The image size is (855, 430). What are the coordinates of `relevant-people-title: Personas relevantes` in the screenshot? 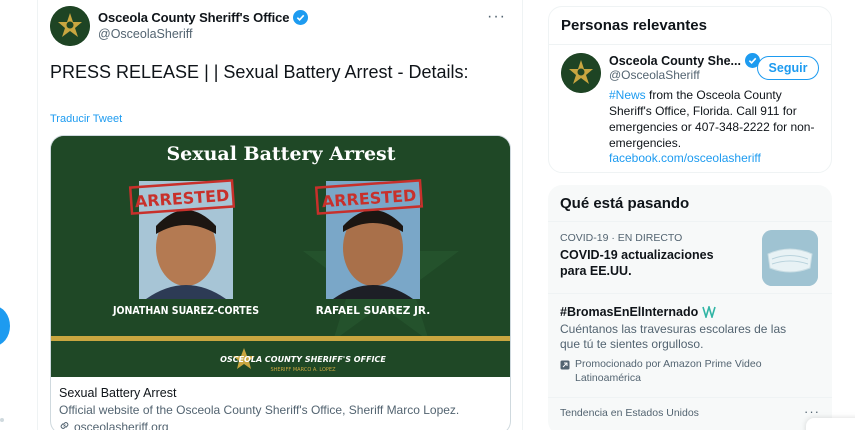 It's located at (634, 25).